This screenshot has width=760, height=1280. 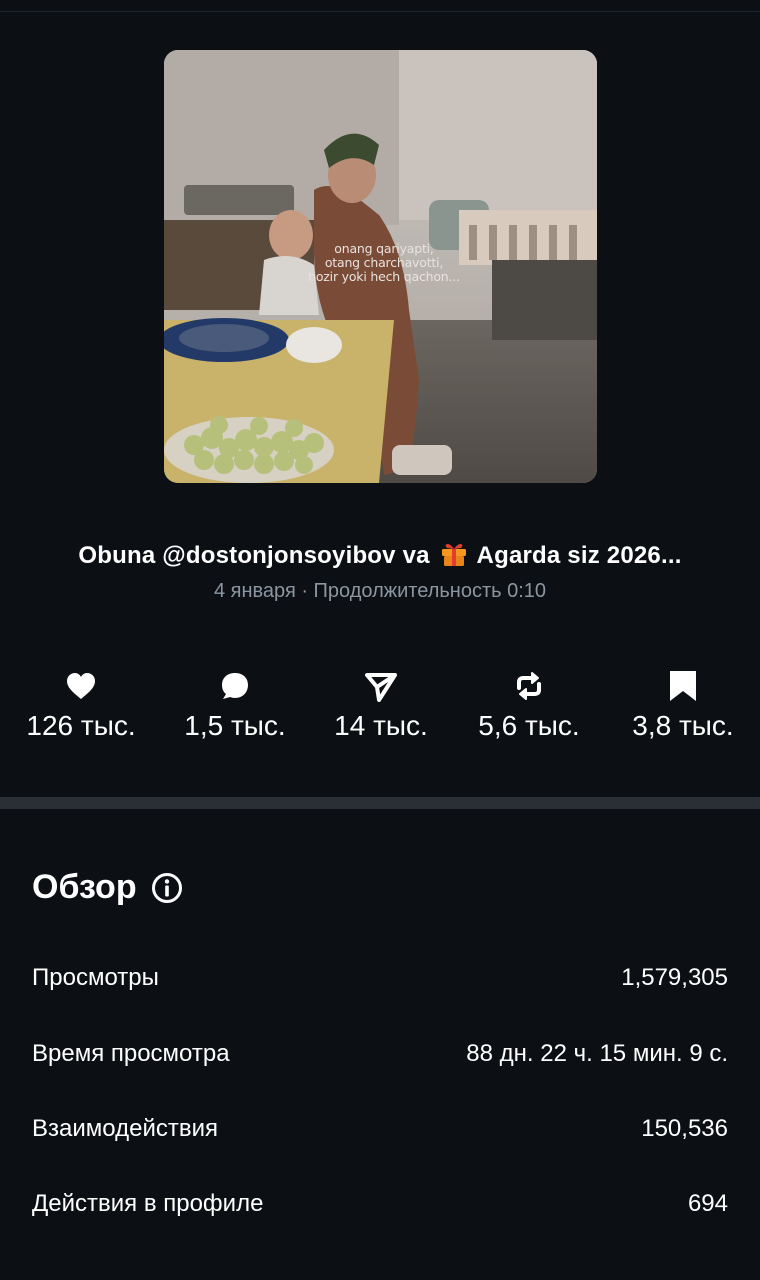 I want to click on top-separator, so click(x=380, y=6).